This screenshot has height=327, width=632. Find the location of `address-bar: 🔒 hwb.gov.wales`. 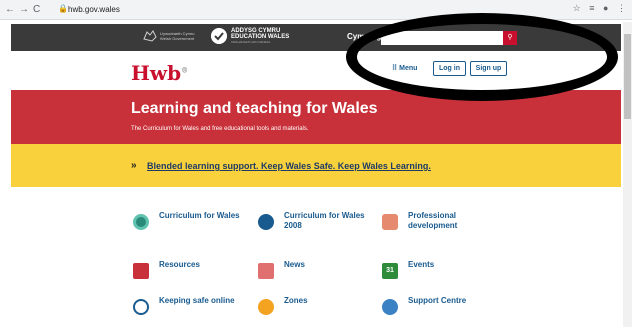

address-bar: 🔒 hwb.gov.wales is located at coordinates (338, 10).